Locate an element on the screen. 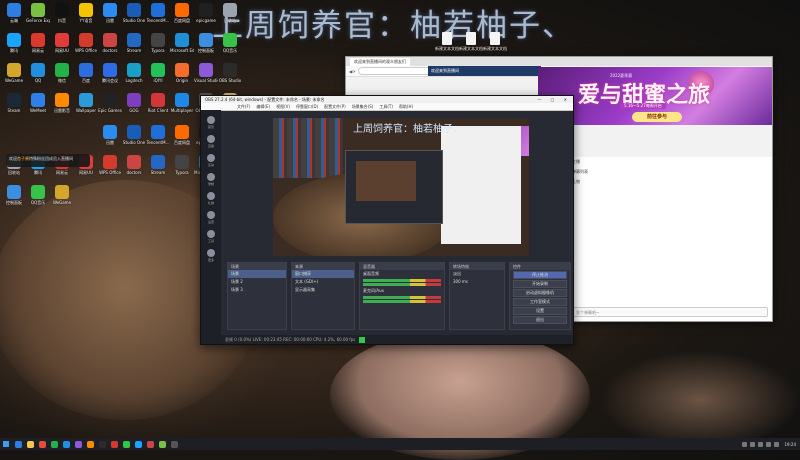 This screenshot has height=460, width=800. danmaku-input: 发个弹幕吧~ is located at coordinates (670, 312).